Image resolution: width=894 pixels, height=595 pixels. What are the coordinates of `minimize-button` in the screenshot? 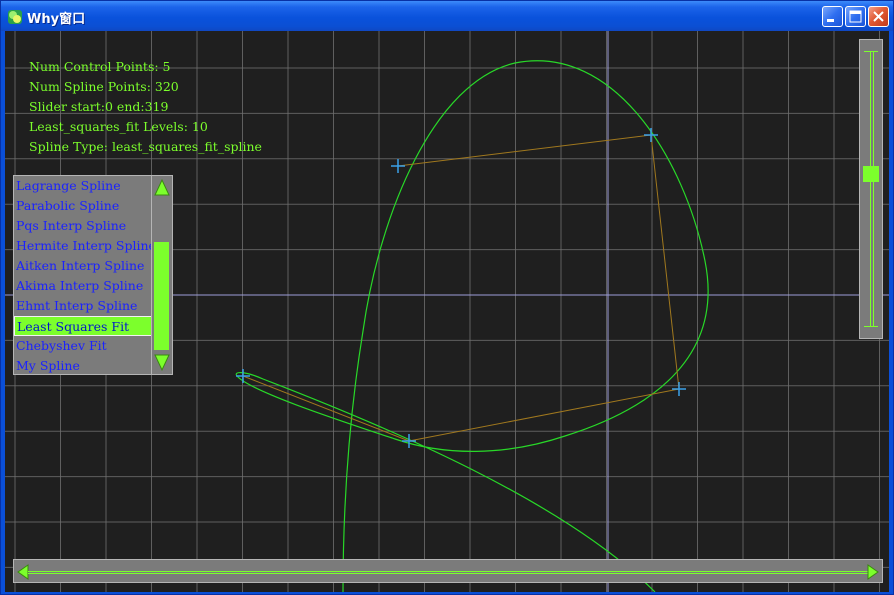 It's located at (832, 16).